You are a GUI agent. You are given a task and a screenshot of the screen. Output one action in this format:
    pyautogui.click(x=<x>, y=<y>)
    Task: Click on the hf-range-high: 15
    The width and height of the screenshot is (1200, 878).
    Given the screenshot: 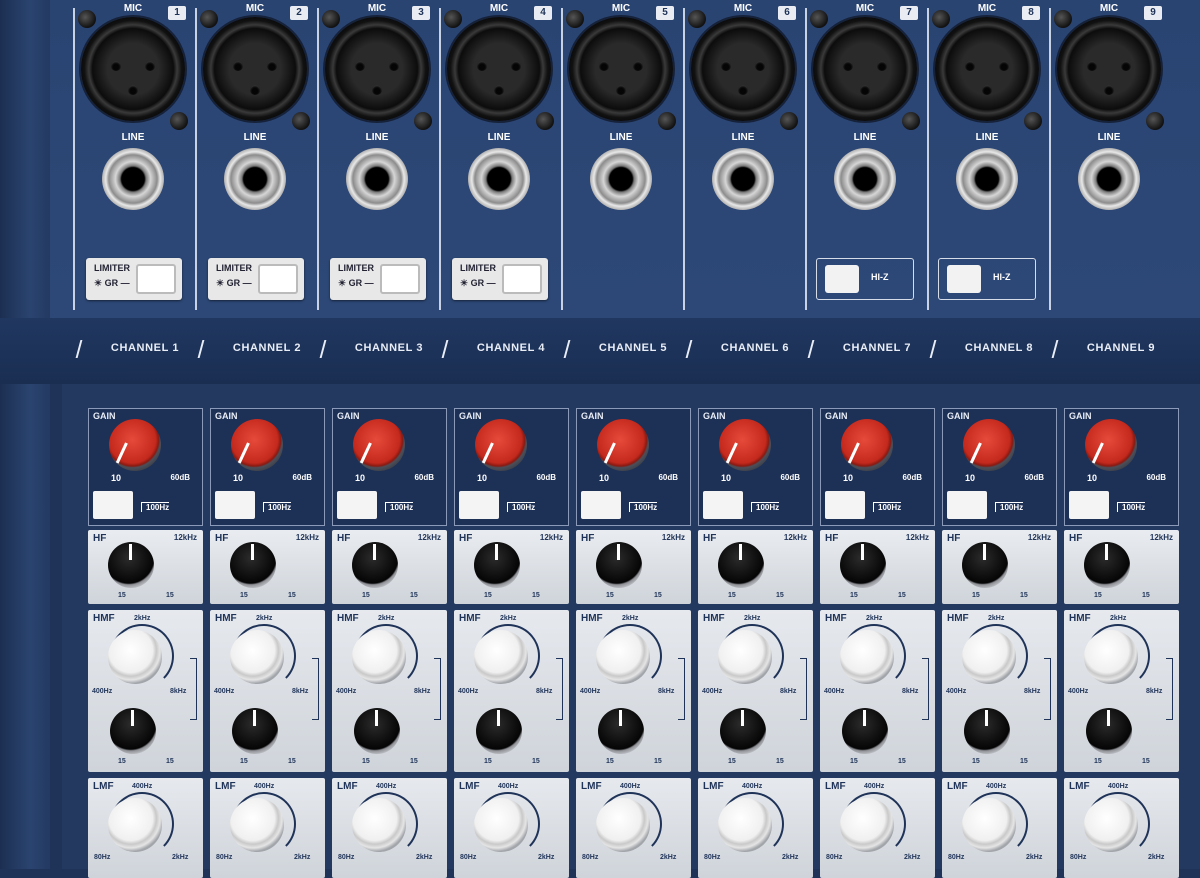 What is the action you would take?
    pyautogui.click(x=658, y=595)
    